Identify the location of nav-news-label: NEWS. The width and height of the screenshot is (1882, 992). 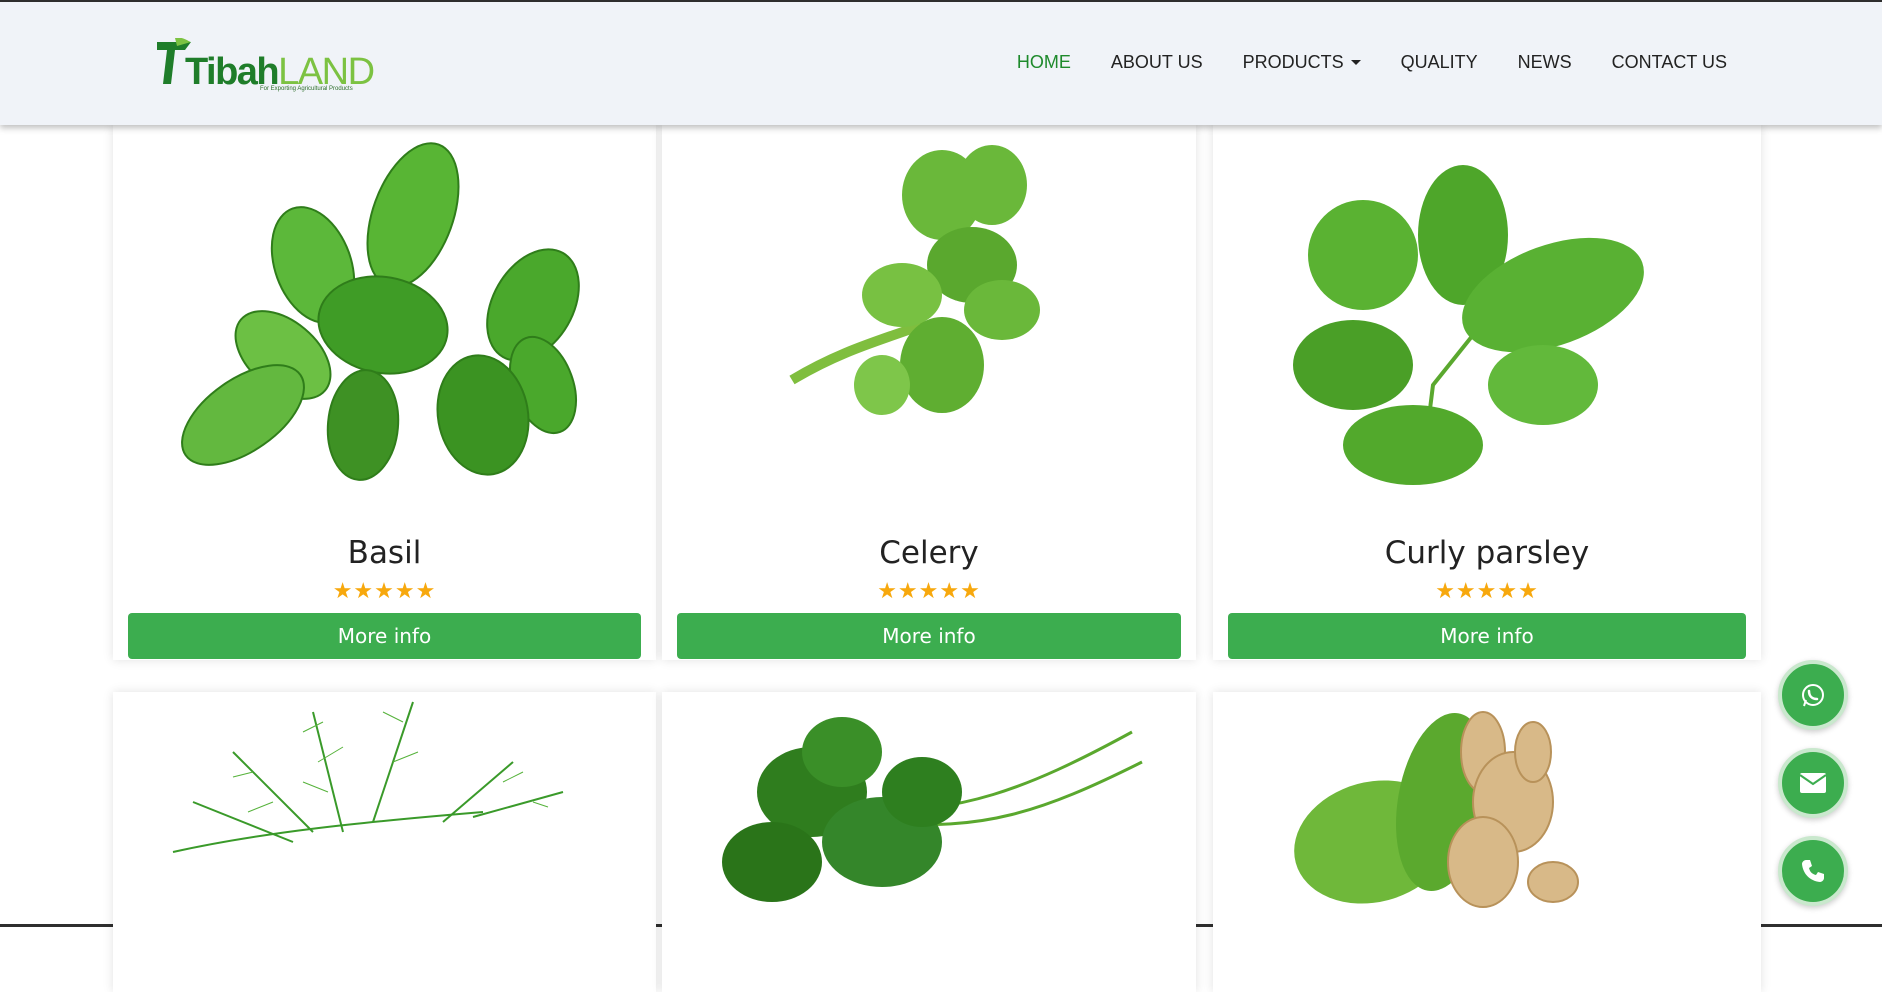
(1544, 62).